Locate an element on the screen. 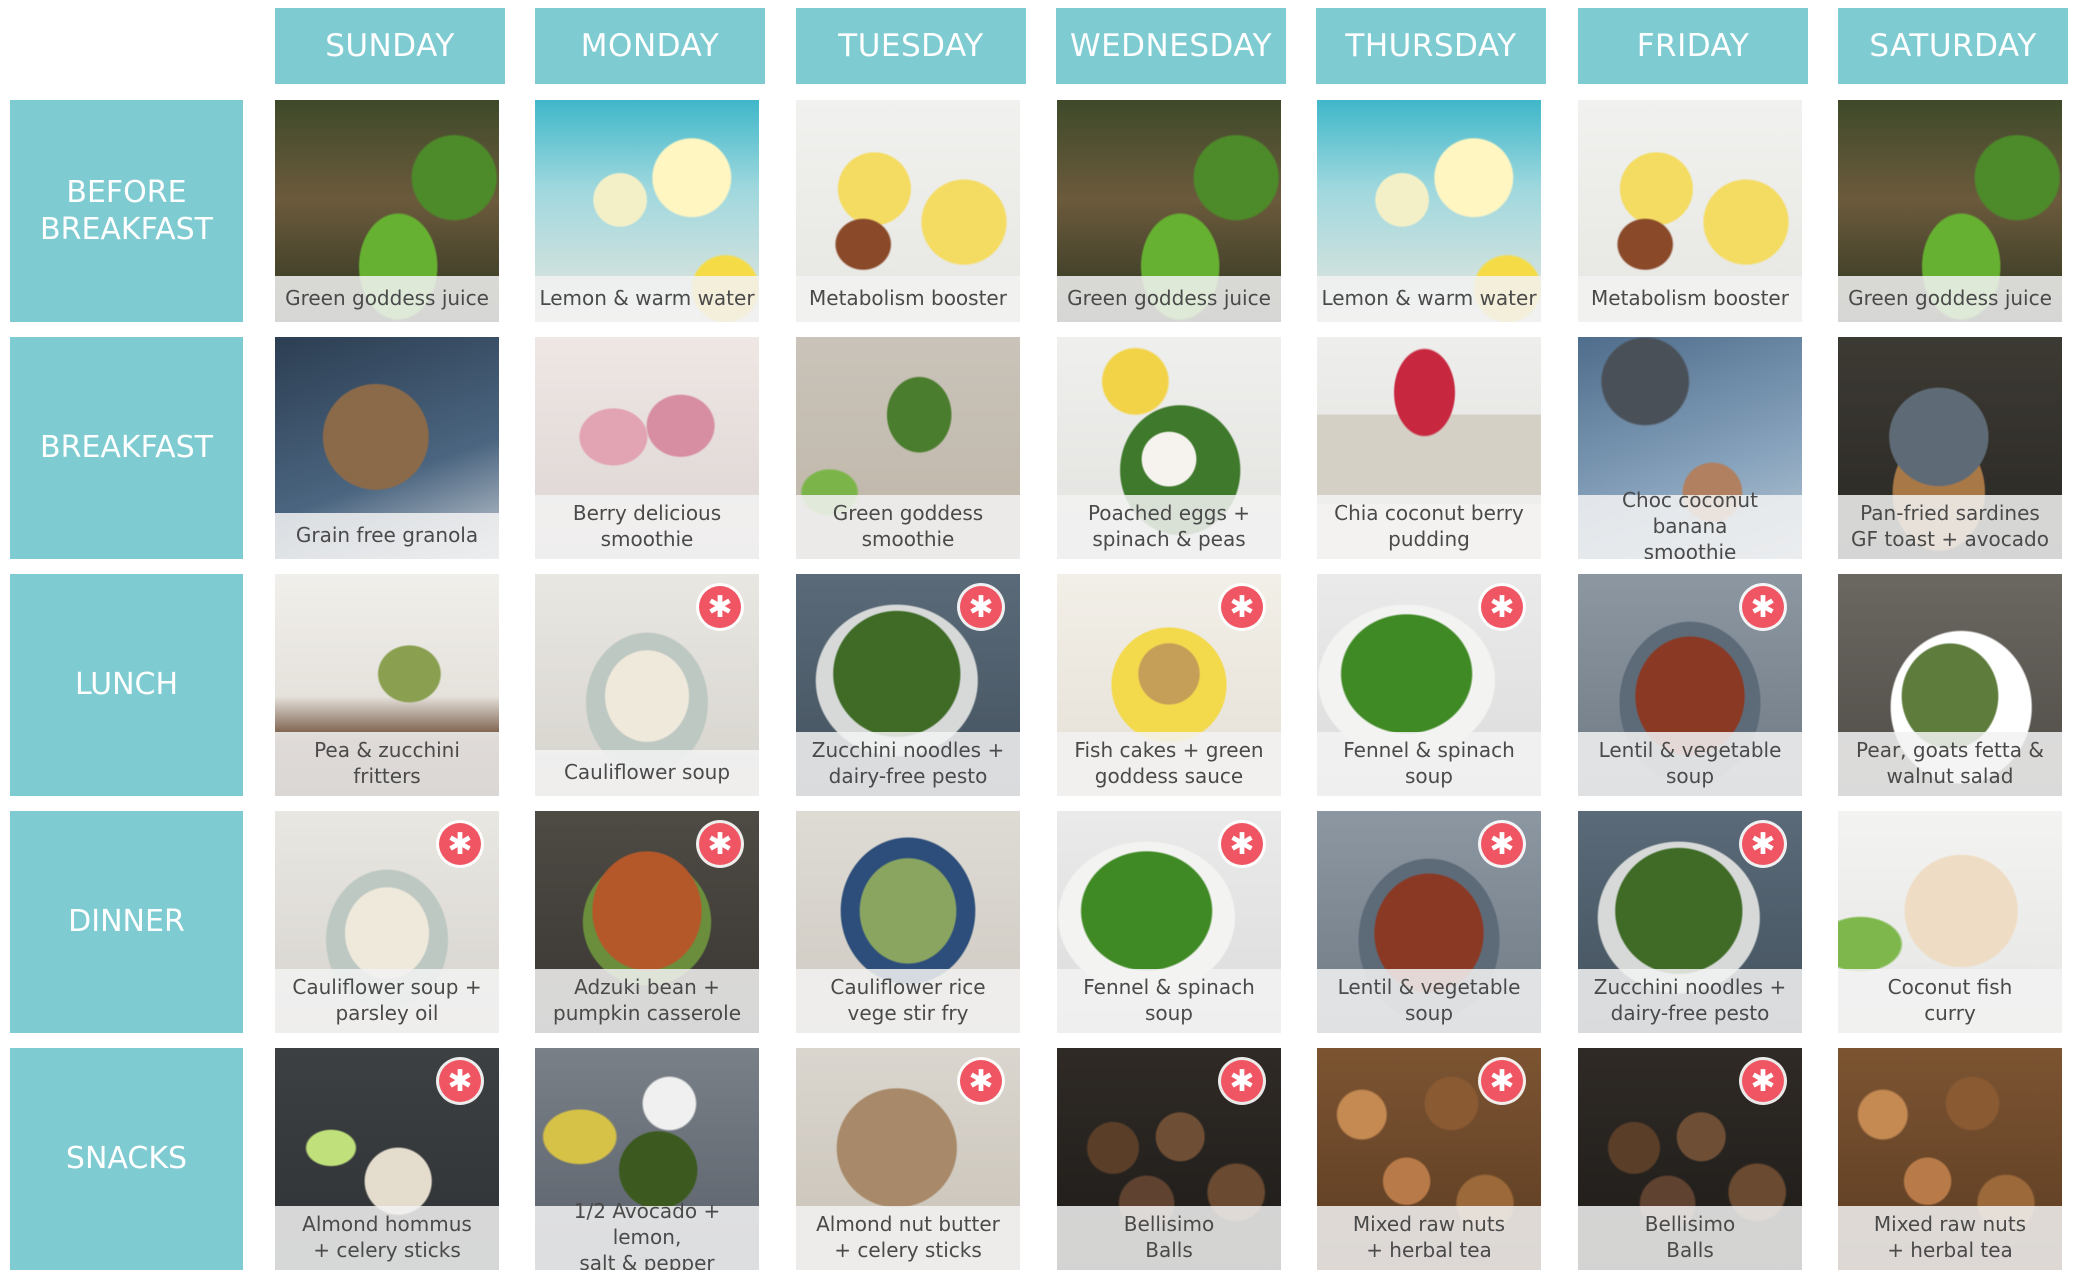  day-header-monday: MONDAY is located at coordinates (650, 46).